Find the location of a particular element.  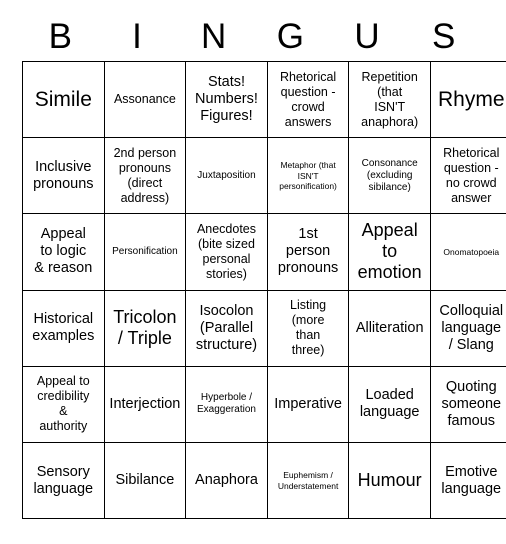

bingo-cell: Personification is located at coordinates (145, 252).